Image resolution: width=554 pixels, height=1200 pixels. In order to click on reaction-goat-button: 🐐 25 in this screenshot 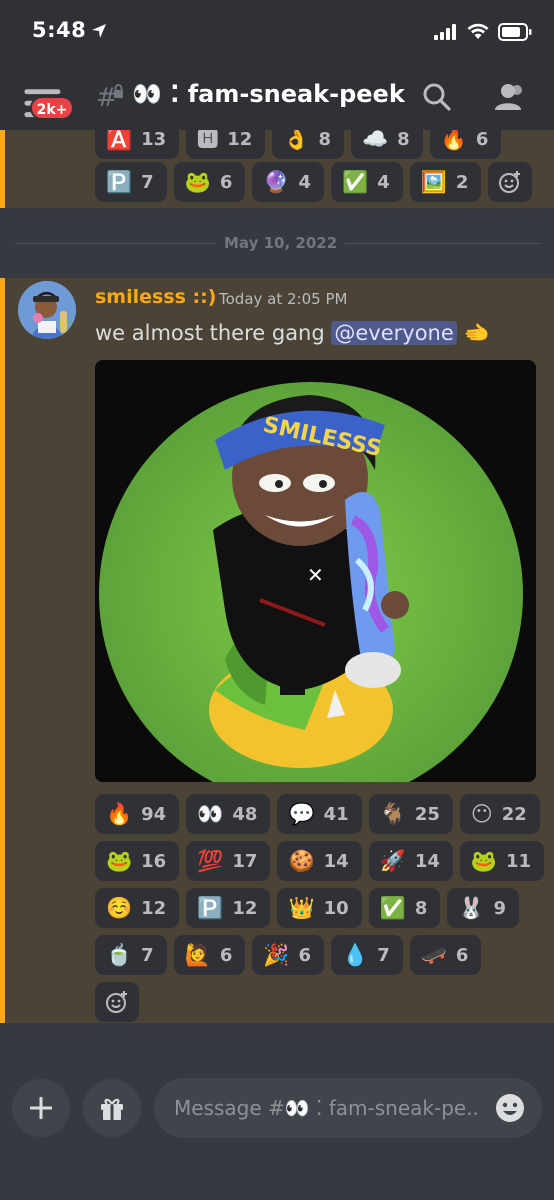, I will do `click(410, 814)`.